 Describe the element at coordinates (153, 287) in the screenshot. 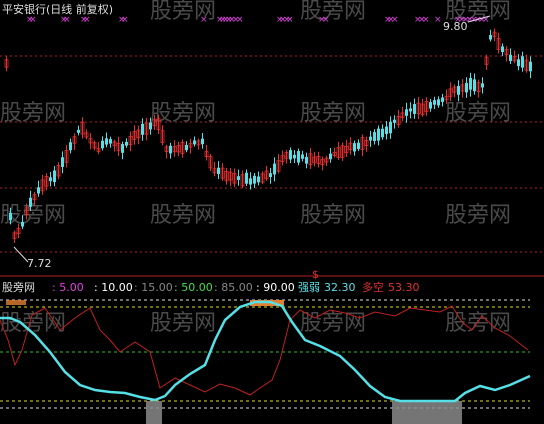

I see `level-15: : 15.00` at that location.